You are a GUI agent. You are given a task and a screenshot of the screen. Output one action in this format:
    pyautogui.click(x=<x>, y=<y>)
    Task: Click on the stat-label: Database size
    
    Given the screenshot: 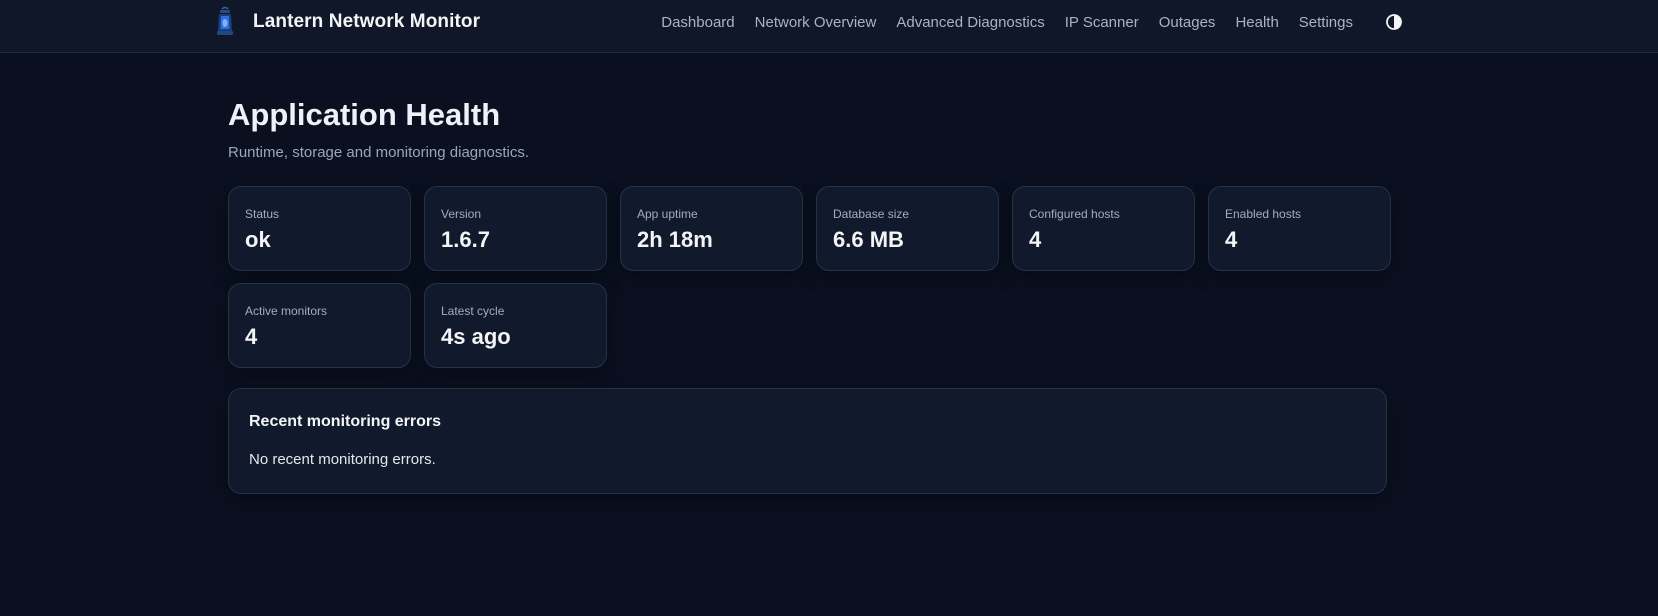 What is the action you would take?
    pyautogui.click(x=871, y=214)
    